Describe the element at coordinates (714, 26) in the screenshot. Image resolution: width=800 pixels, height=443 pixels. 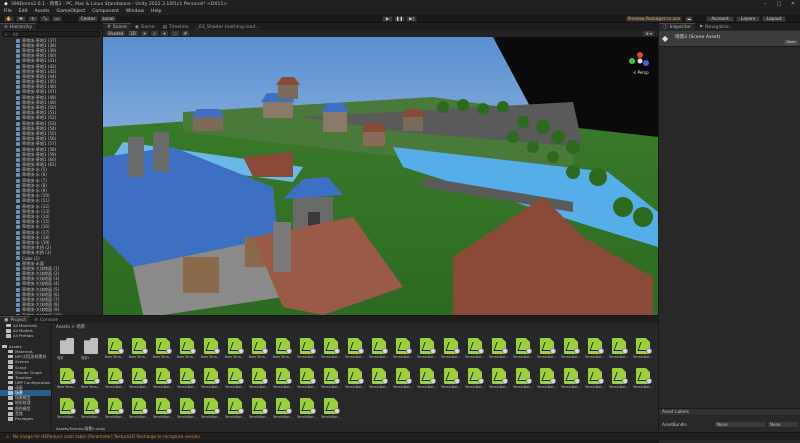
I see `tab-navigation: ⚑ Navigation` at that location.